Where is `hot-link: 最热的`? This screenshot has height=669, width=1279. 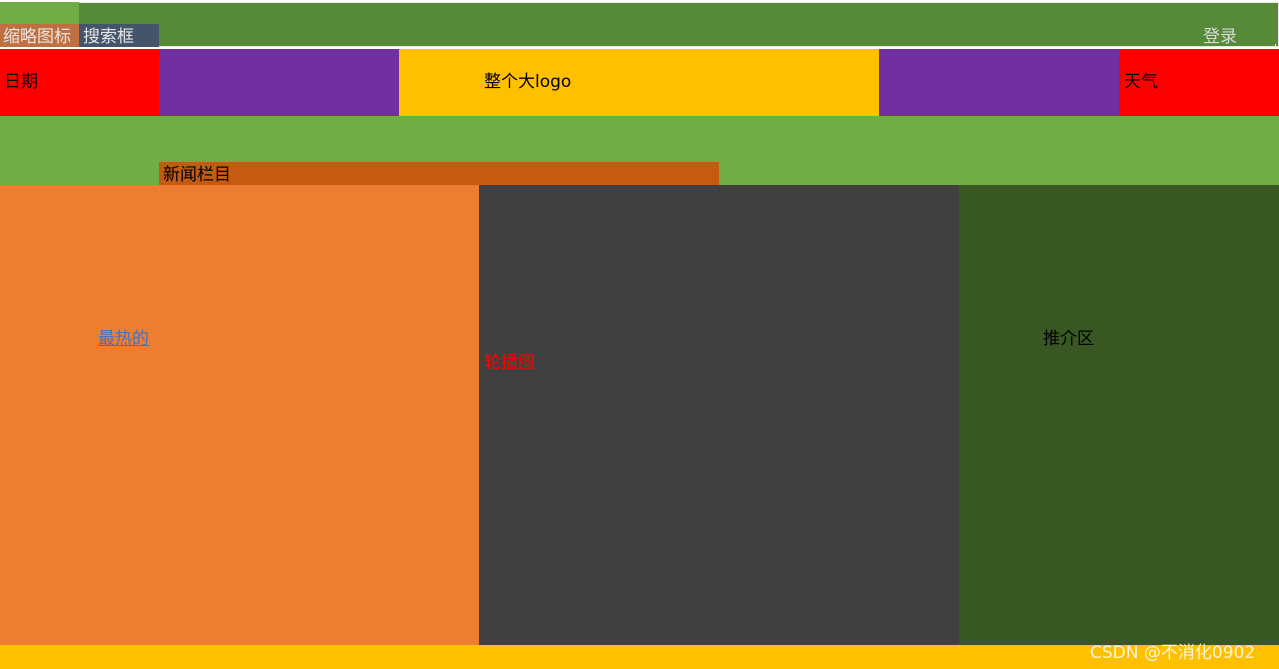
hot-link: 最热的 is located at coordinates (123, 336).